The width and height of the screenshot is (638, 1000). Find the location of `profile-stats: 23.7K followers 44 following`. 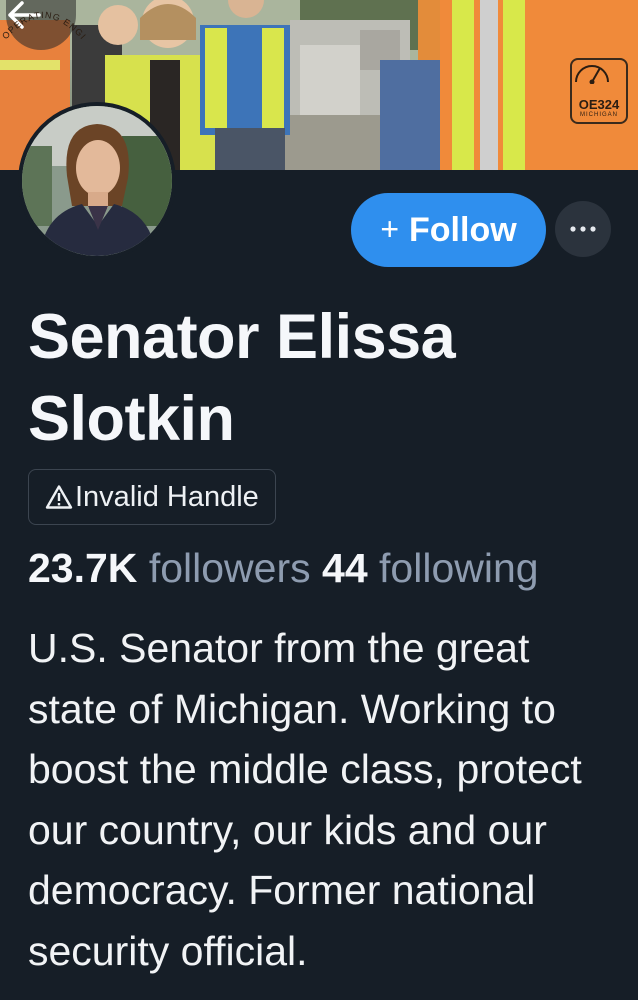

profile-stats: 23.7K followers 44 following is located at coordinates (333, 568).